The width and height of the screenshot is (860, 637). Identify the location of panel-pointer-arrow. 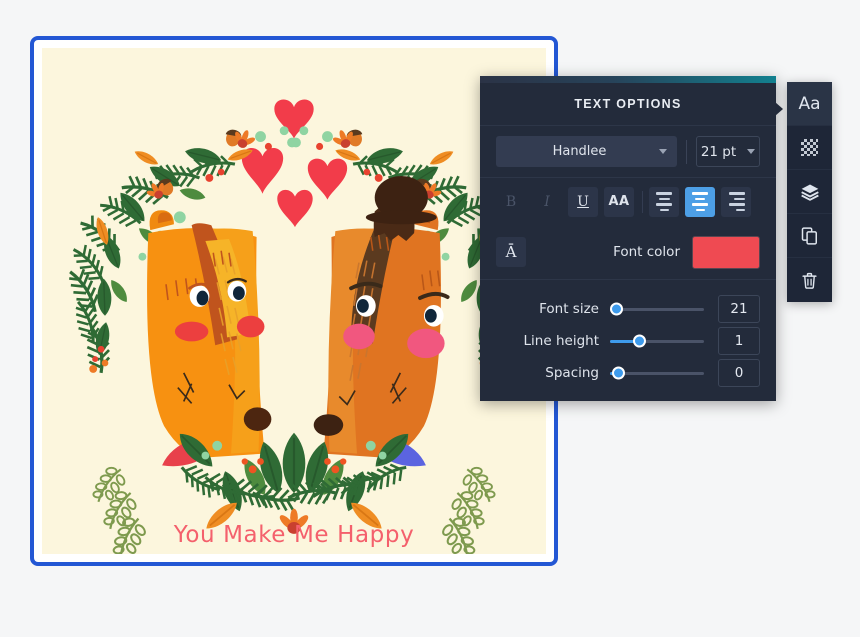
(779, 109).